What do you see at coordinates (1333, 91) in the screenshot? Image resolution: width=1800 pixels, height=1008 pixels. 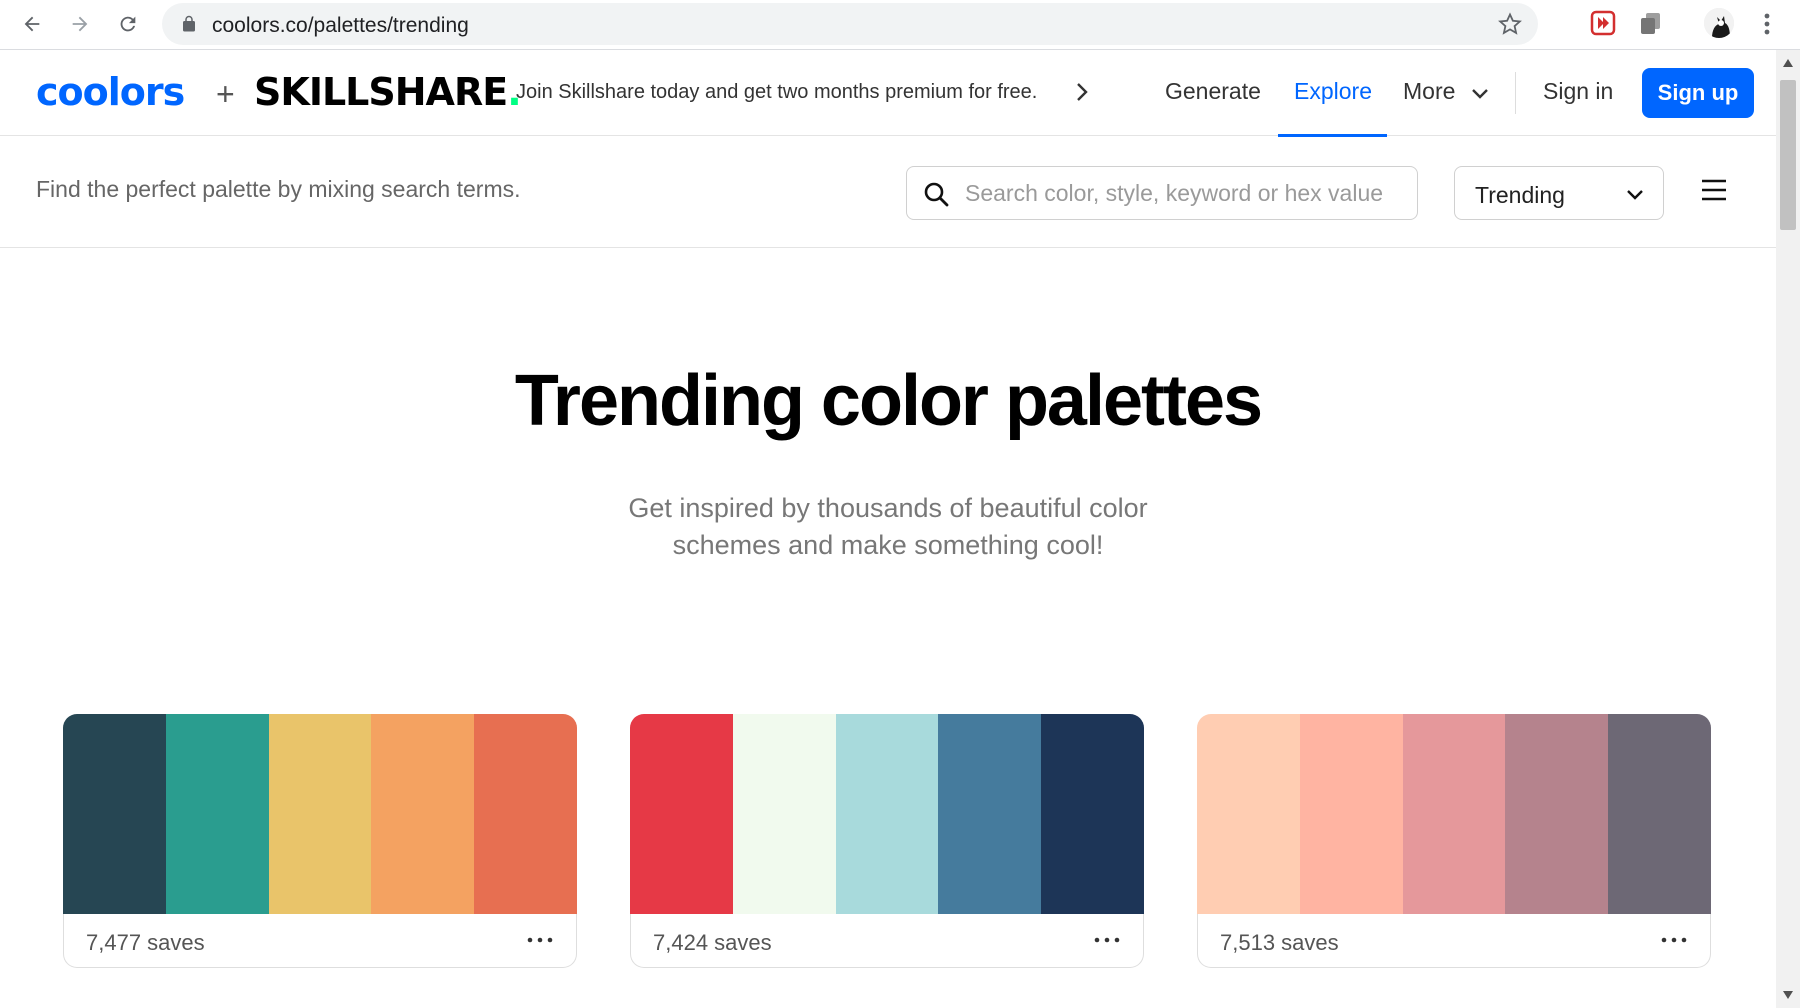 I see `nav-explore: Explore` at bounding box center [1333, 91].